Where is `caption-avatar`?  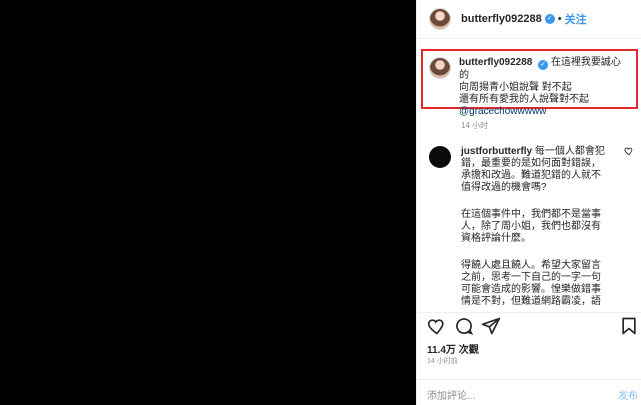 caption-avatar is located at coordinates (440, 68).